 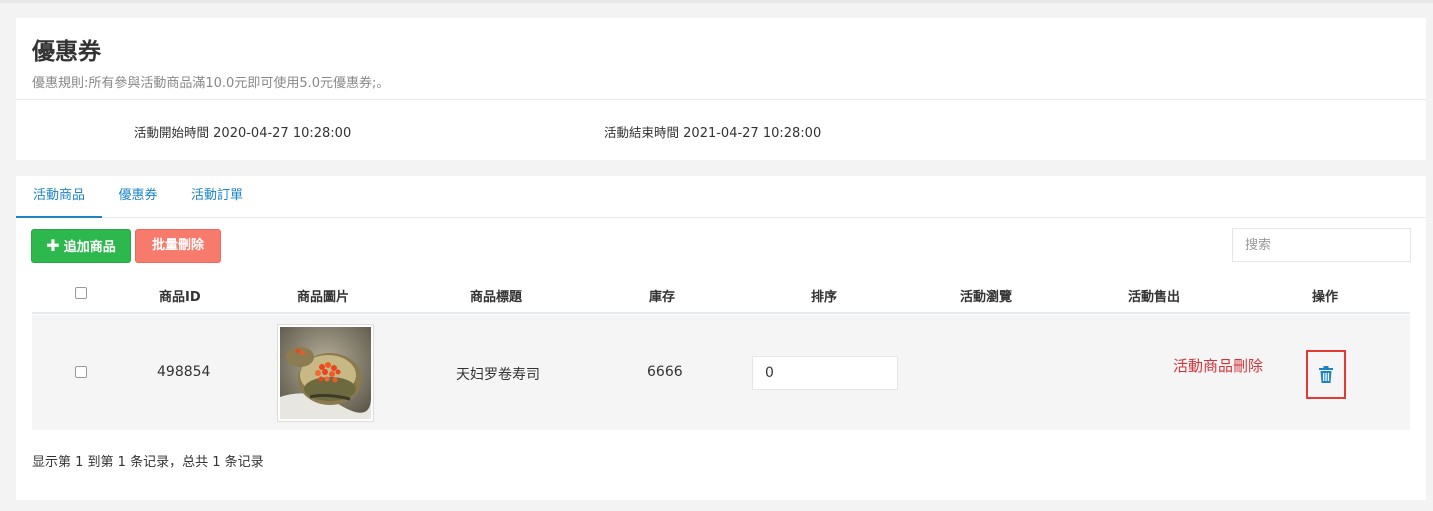 I want to click on pagination-summary: 显示第 1 到第 1 条记录，总共 1 条记录, so click(x=148, y=462).